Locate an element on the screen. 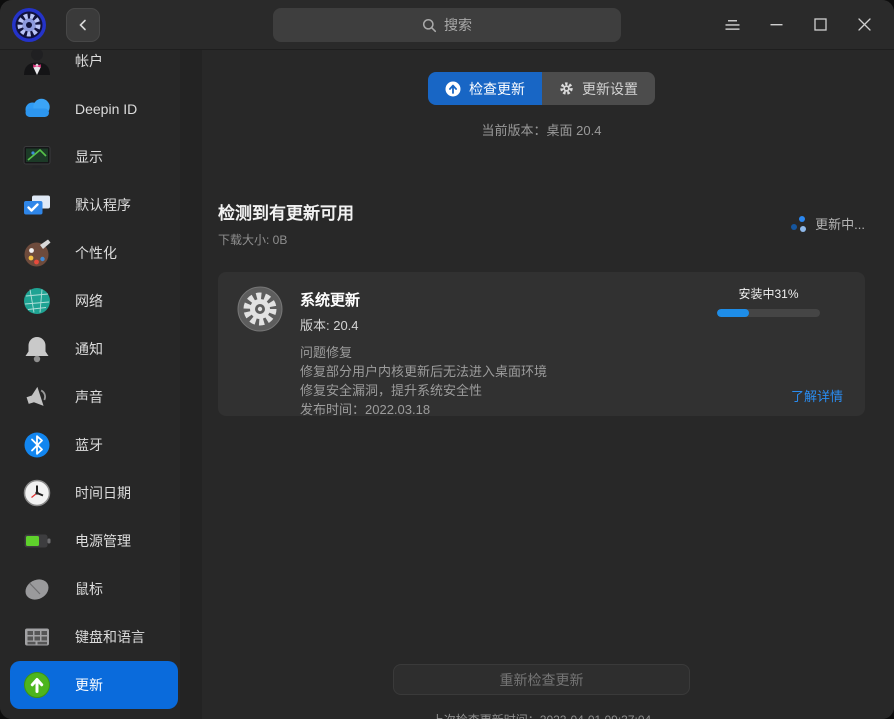 This screenshot has width=894, height=719. tab-update-settings: 更新设置 is located at coordinates (598, 88).